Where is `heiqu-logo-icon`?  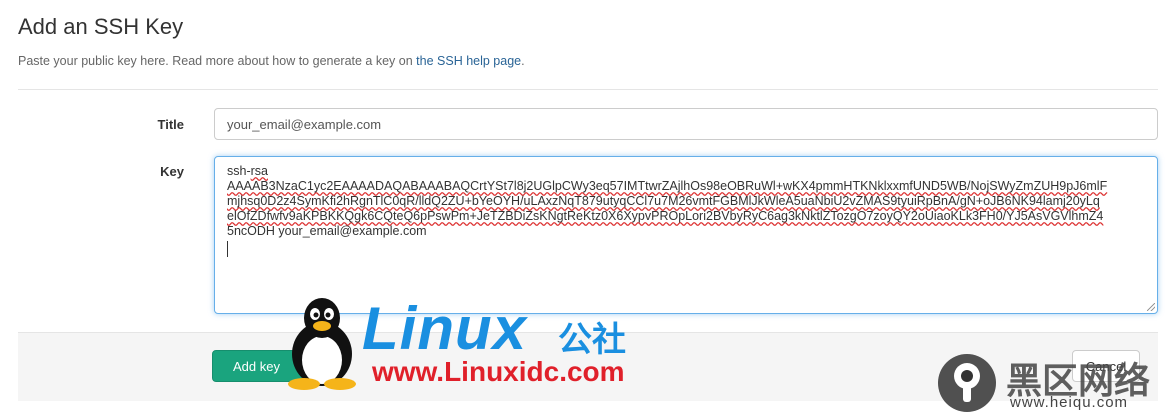
heiqu-logo-icon is located at coordinates (967, 383).